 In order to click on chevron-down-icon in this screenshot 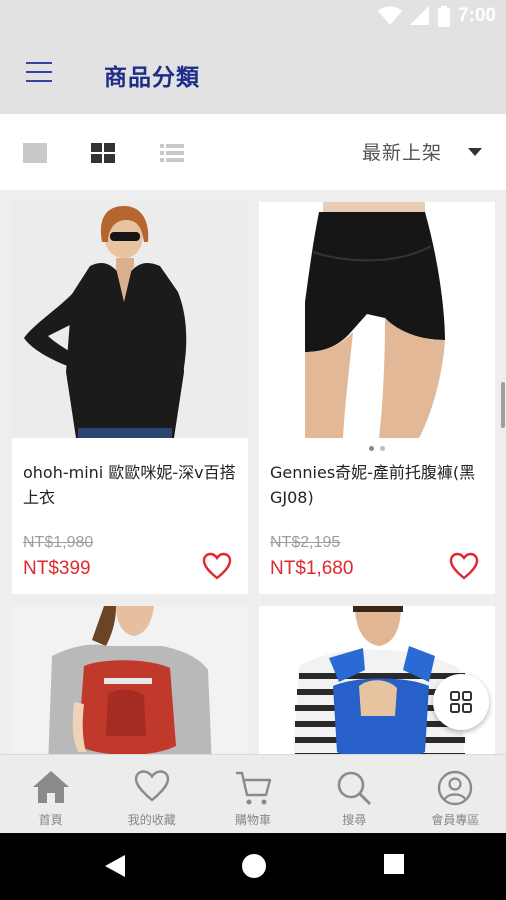, I will do `click(475, 151)`.